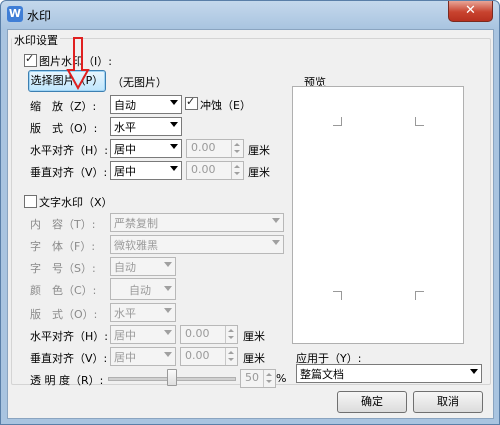 The image size is (500, 425). Describe the element at coordinates (146, 170) in the screenshot. I see `image-valign-select: 居中` at that location.